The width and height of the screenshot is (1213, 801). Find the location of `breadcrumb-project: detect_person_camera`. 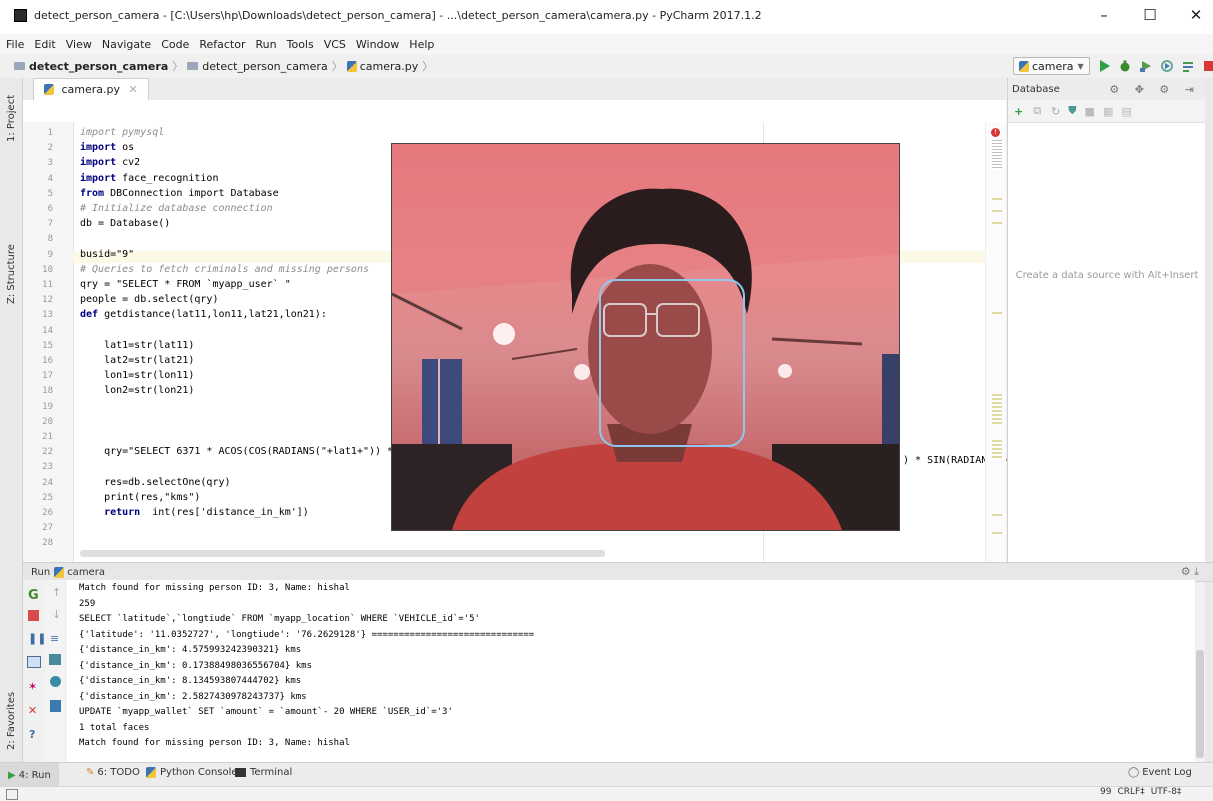

breadcrumb-project: detect_person_camera is located at coordinates (98, 66).